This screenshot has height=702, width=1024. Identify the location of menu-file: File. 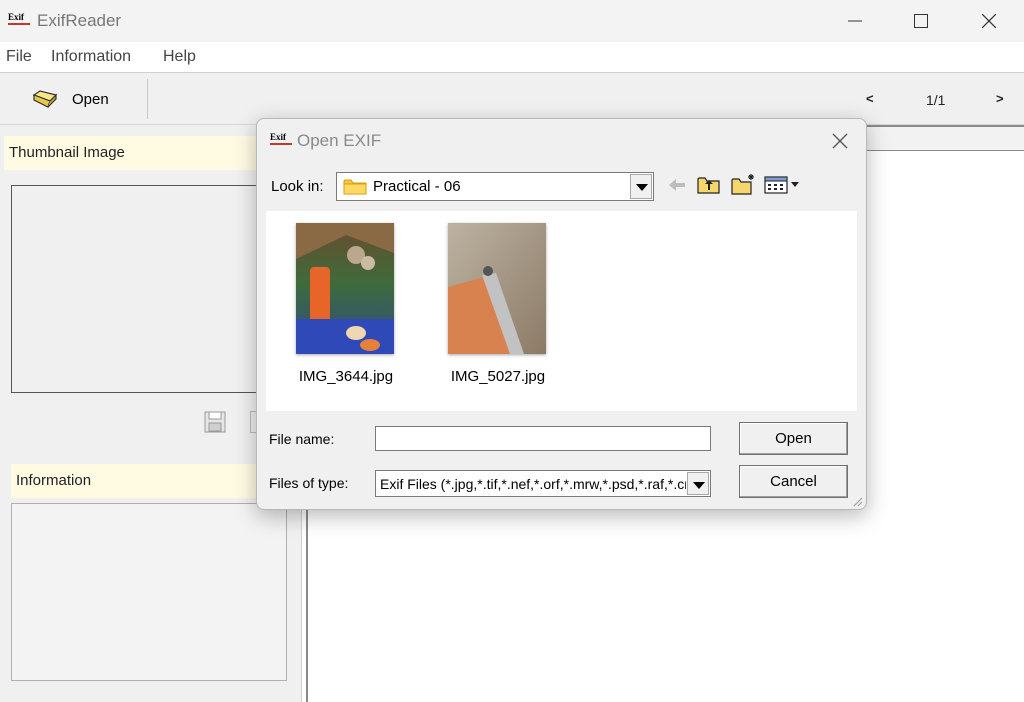
(19, 57).